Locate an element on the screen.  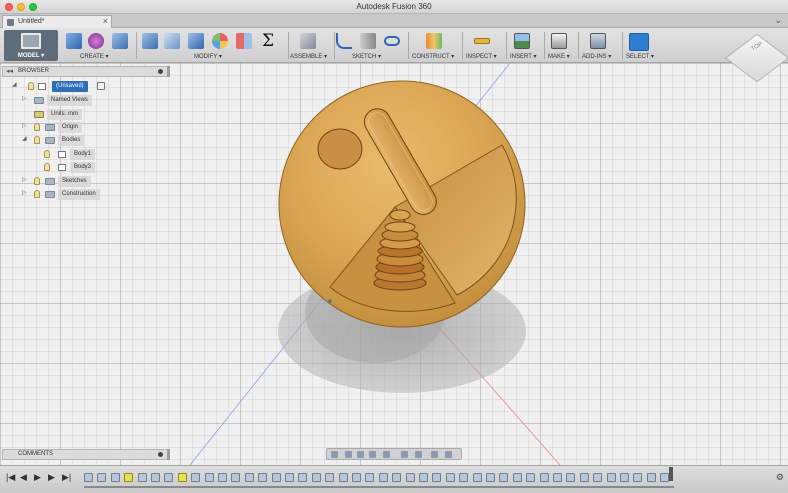
modify-menu-label: MODIFY ▾ is located at coordinates (208, 56).